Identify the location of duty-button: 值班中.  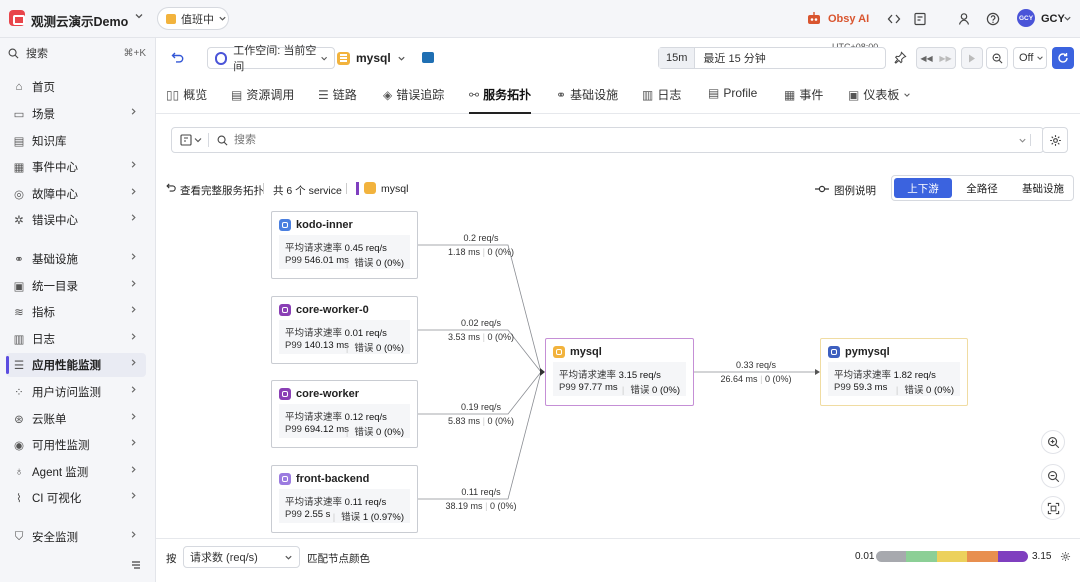
(193, 18).